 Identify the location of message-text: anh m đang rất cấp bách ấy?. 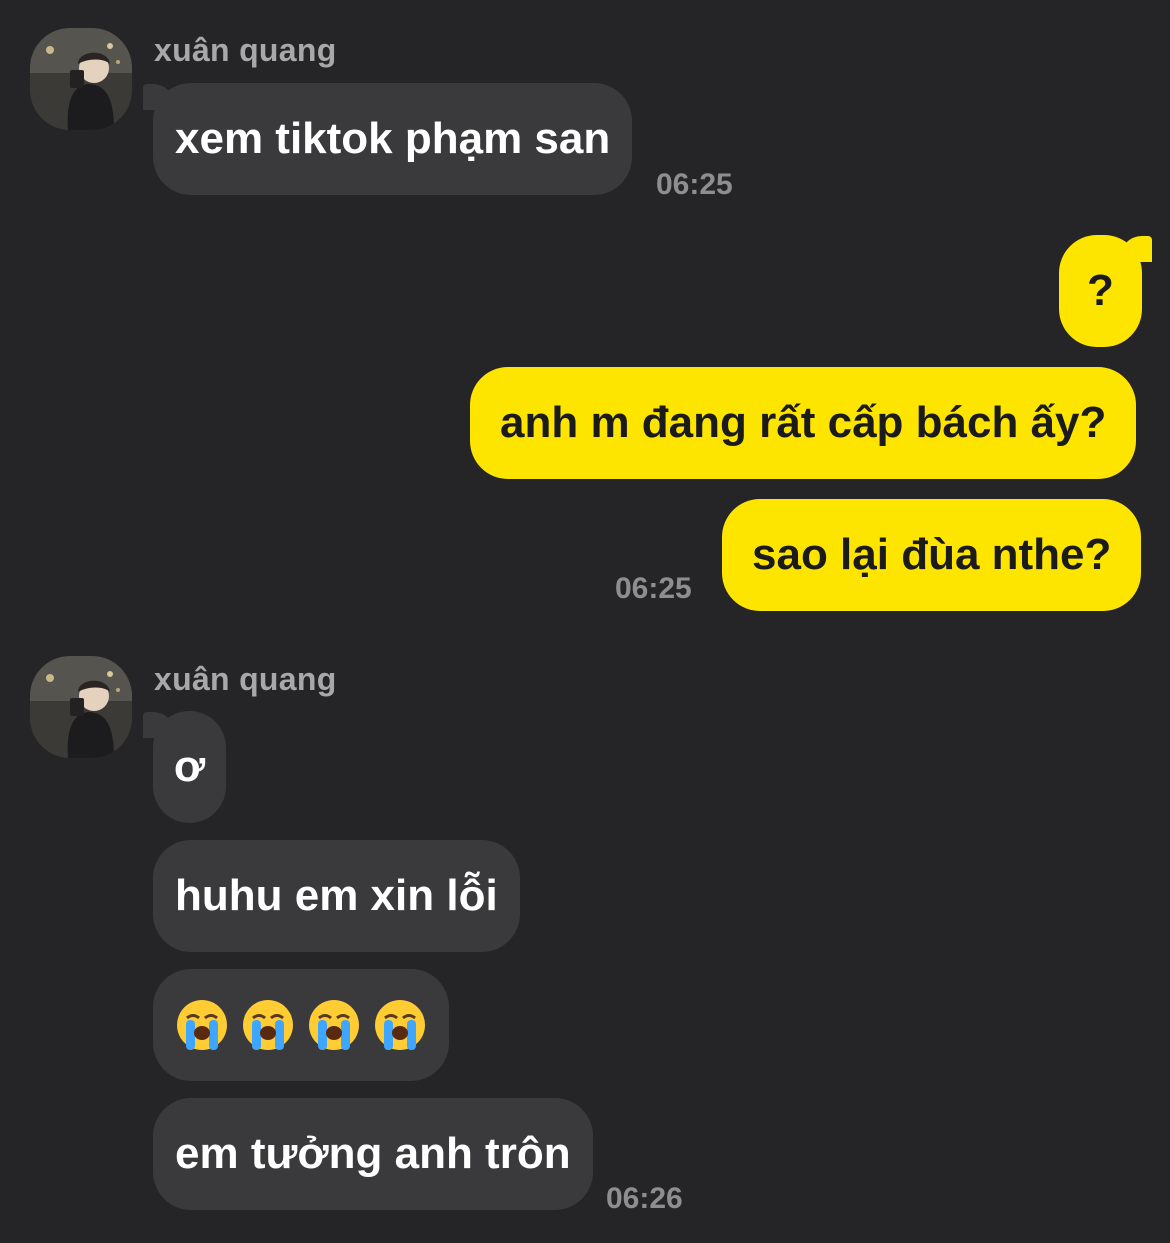
(803, 422).